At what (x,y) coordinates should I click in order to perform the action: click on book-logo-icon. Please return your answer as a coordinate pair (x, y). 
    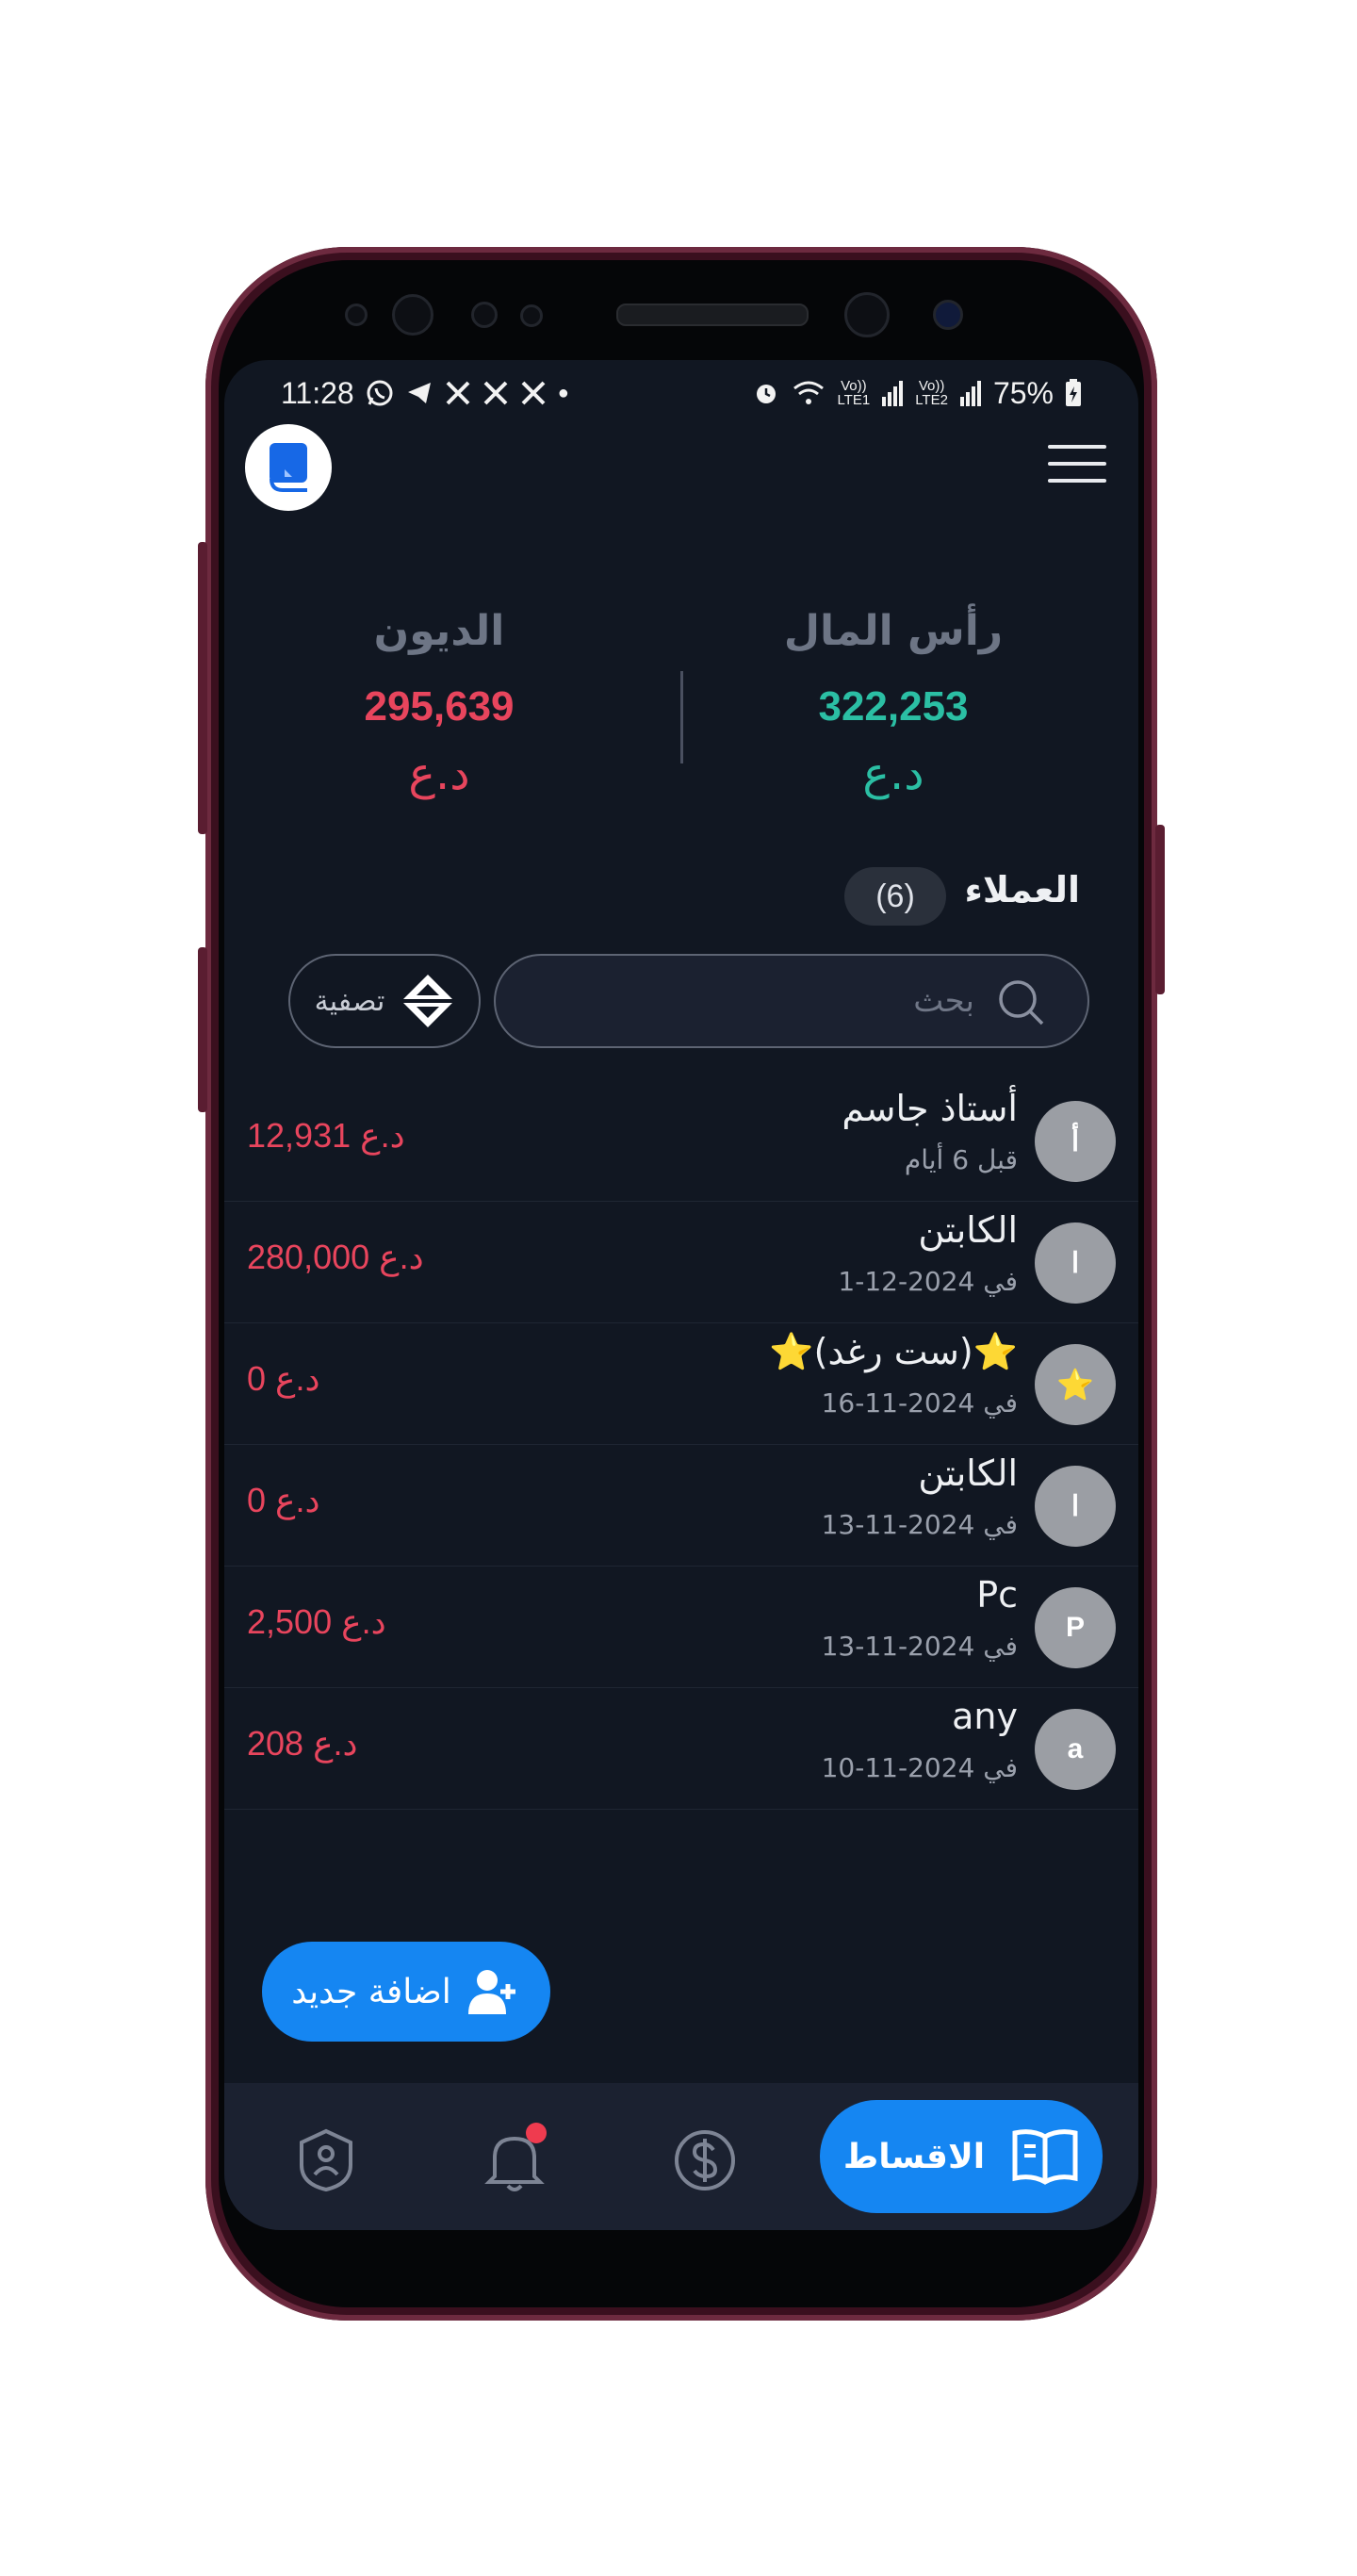
    Looking at the image, I should click on (288, 467).